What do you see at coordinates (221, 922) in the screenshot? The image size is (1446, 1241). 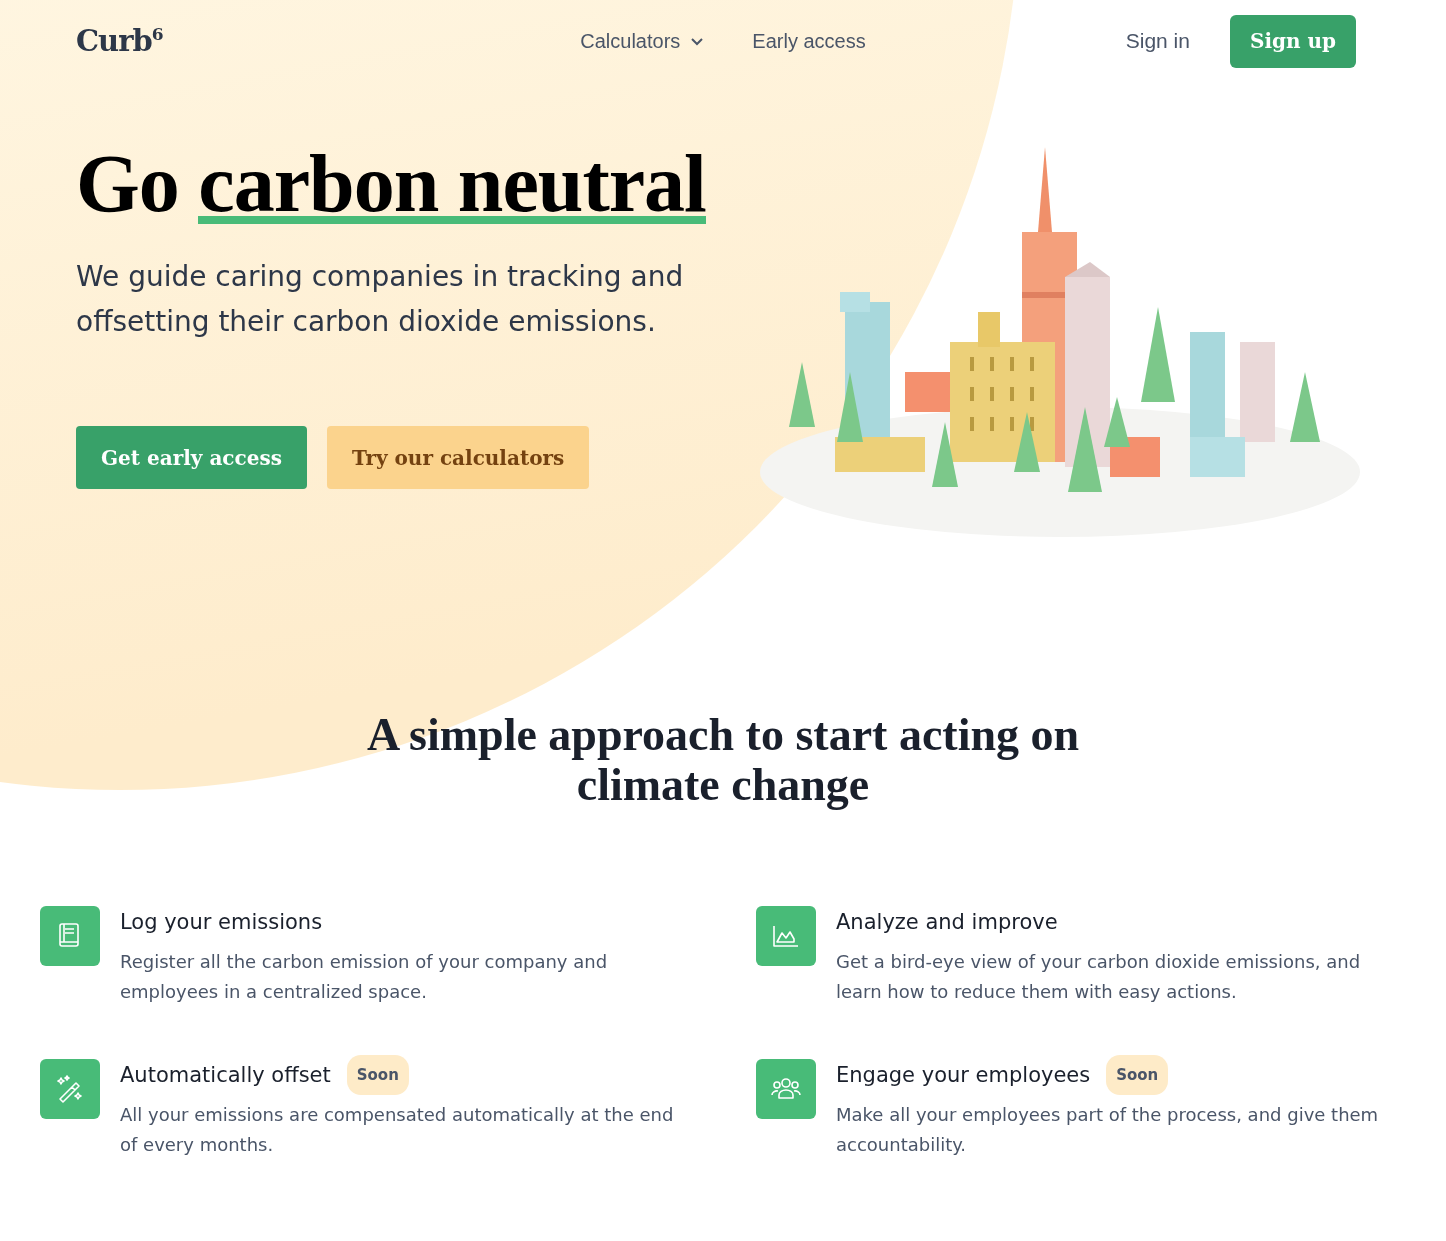 I see `feature-title: Log your emissions` at bounding box center [221, 922].